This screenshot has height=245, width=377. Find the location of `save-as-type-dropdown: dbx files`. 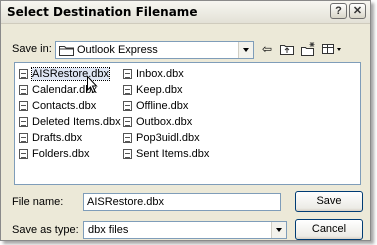

save-as-type-dropdown: dbx files is located at coordinates (185, 230).